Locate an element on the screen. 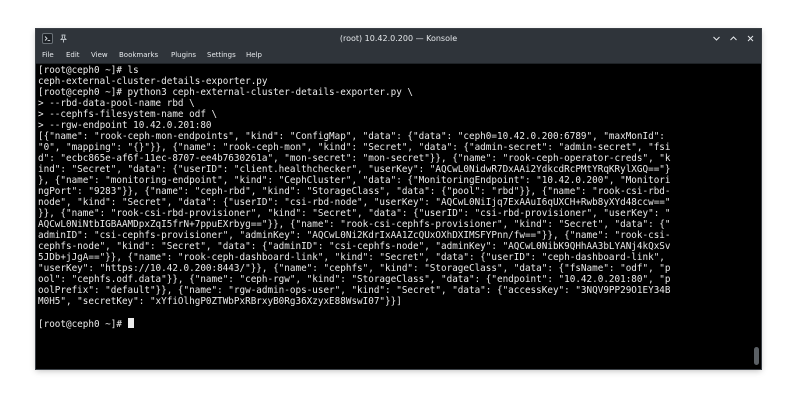 The image size is (799, 412). window-title: (root) 10.42.0.200 — Konsole is located at coordinates (398, 38).